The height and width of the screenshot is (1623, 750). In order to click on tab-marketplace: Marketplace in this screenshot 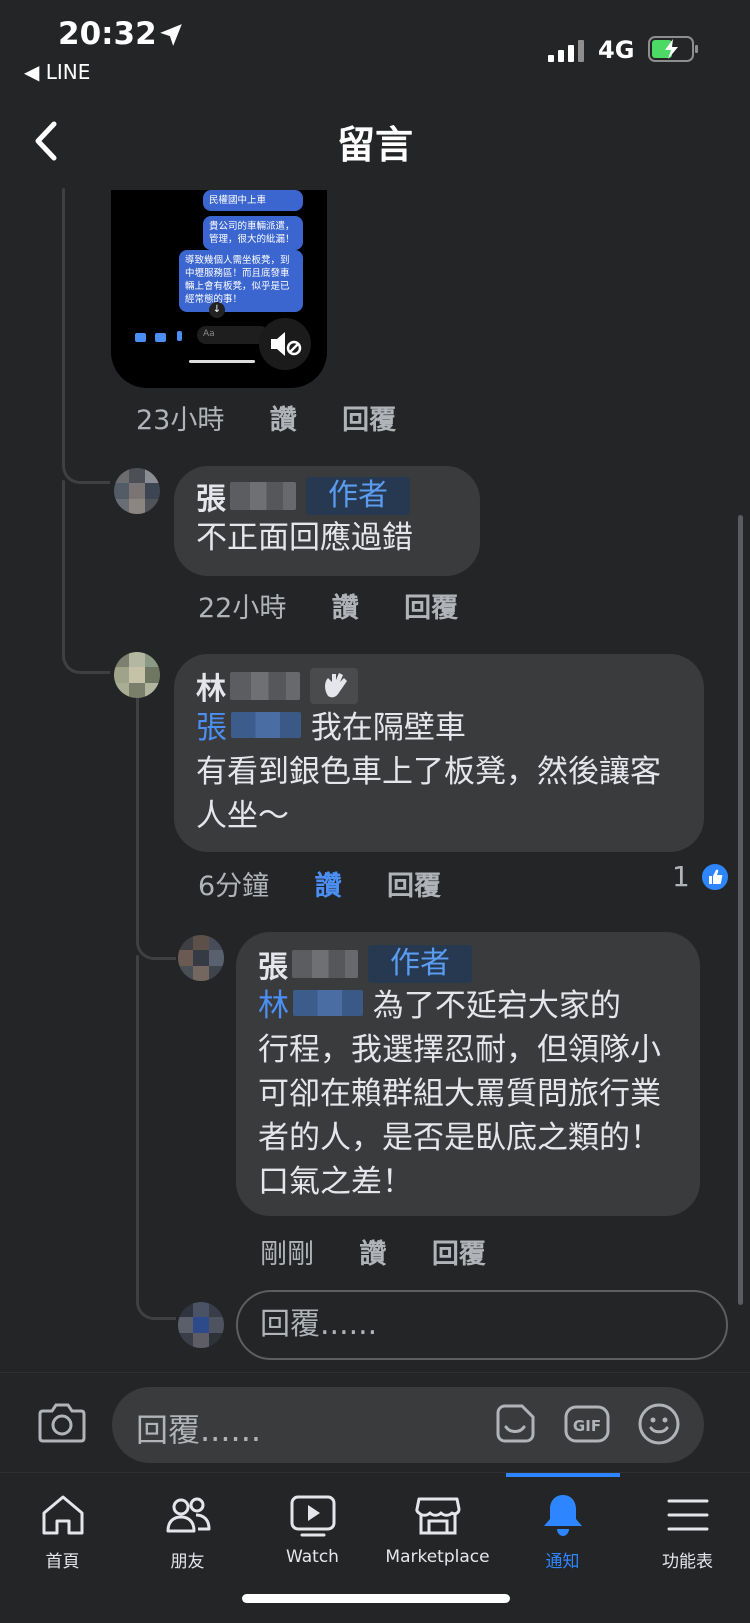, I will do `click(437, 1529)`.